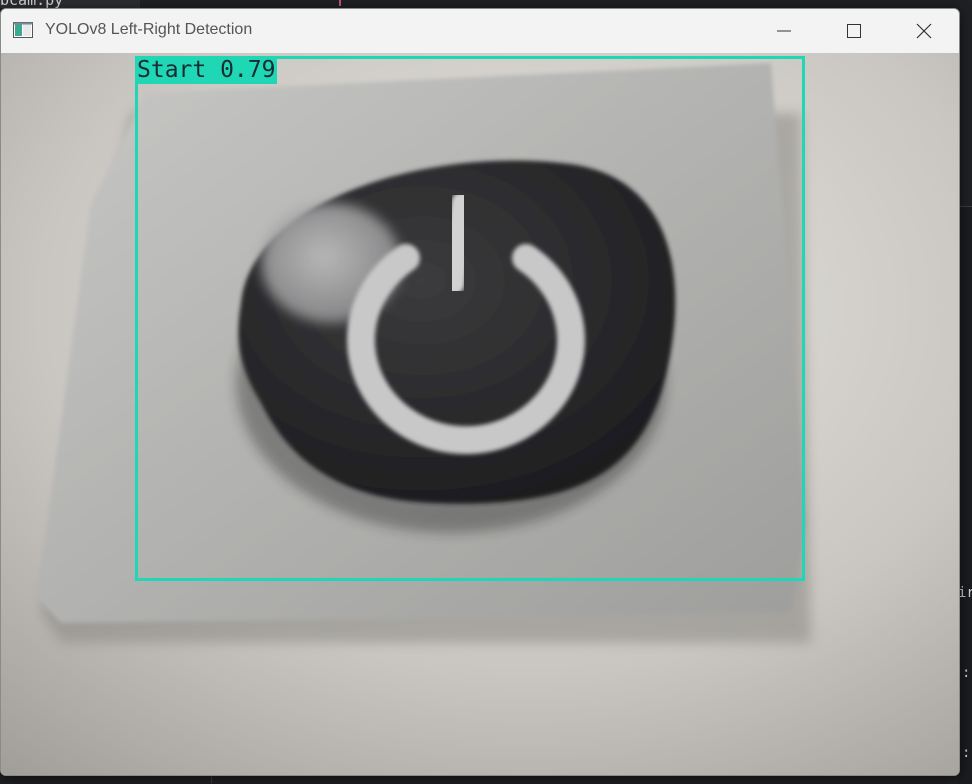  I want to click on editor-cursor, so click(340, 3).